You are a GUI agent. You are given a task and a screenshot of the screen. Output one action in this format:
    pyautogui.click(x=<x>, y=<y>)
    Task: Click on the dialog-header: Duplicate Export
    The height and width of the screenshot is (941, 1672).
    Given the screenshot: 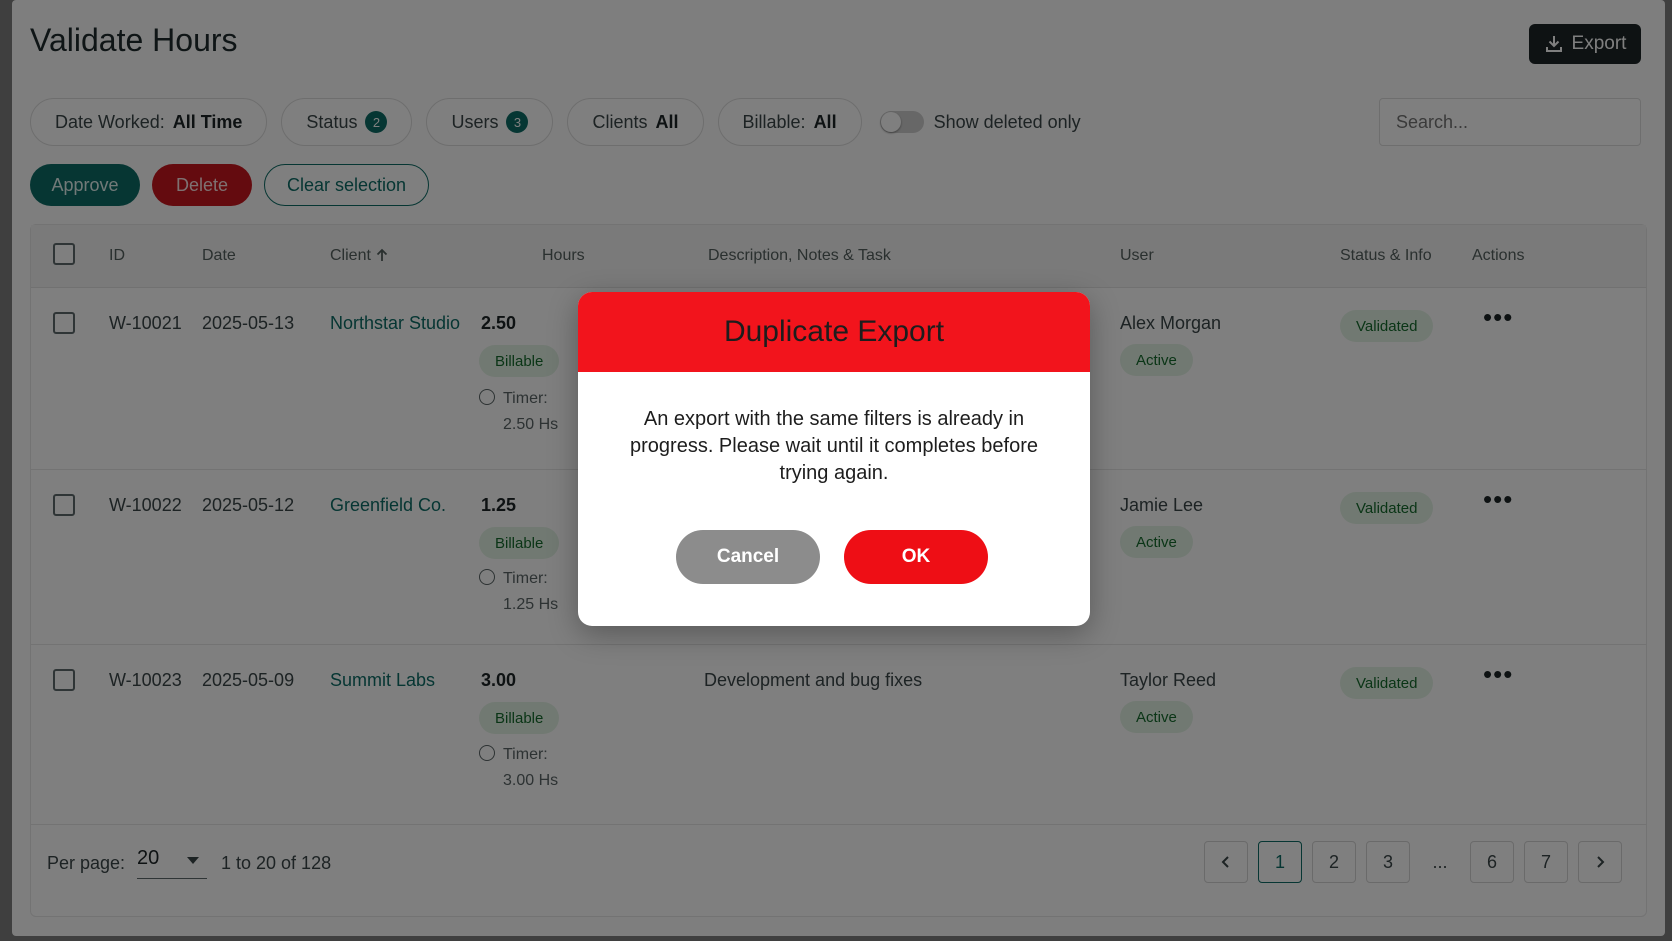 What is the action you would take?
    pyautogui.click(x=834, y=332)
    